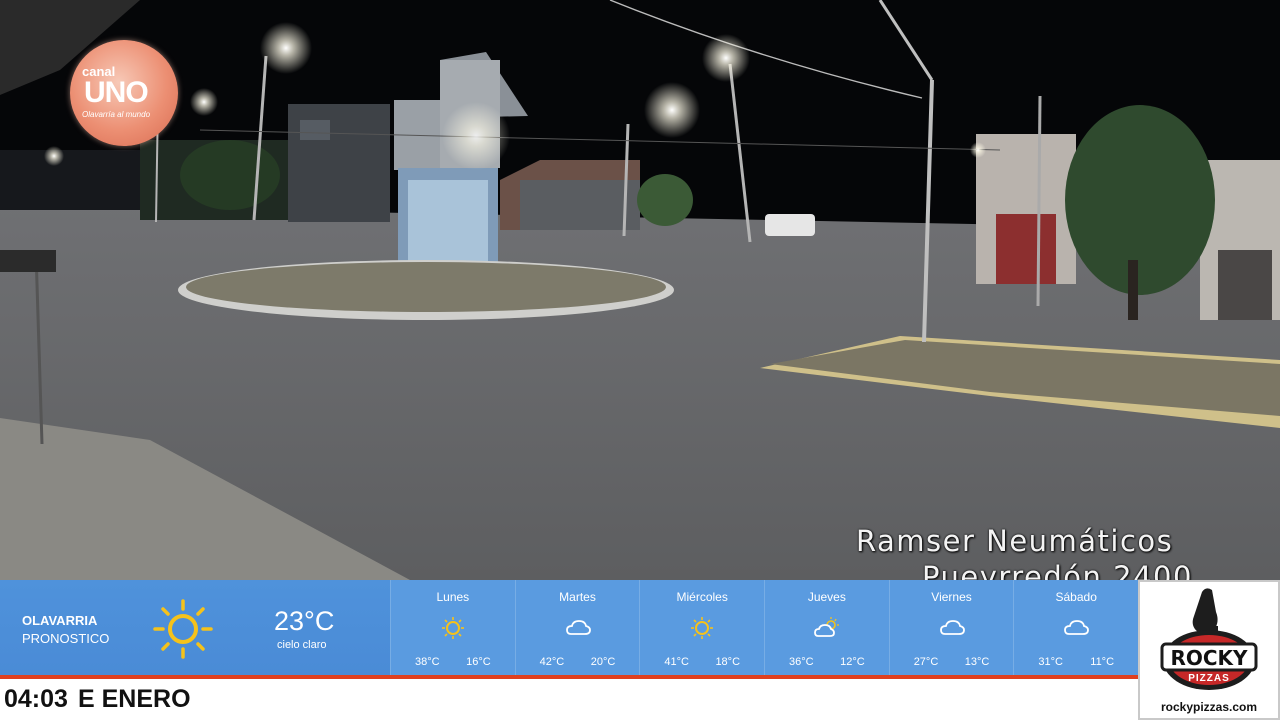  What do you see at coordinates (116, 114) in the screenshot?
I see `channel-logo-tagline: Olavarría al mundo` at bounding box center [116, 114].